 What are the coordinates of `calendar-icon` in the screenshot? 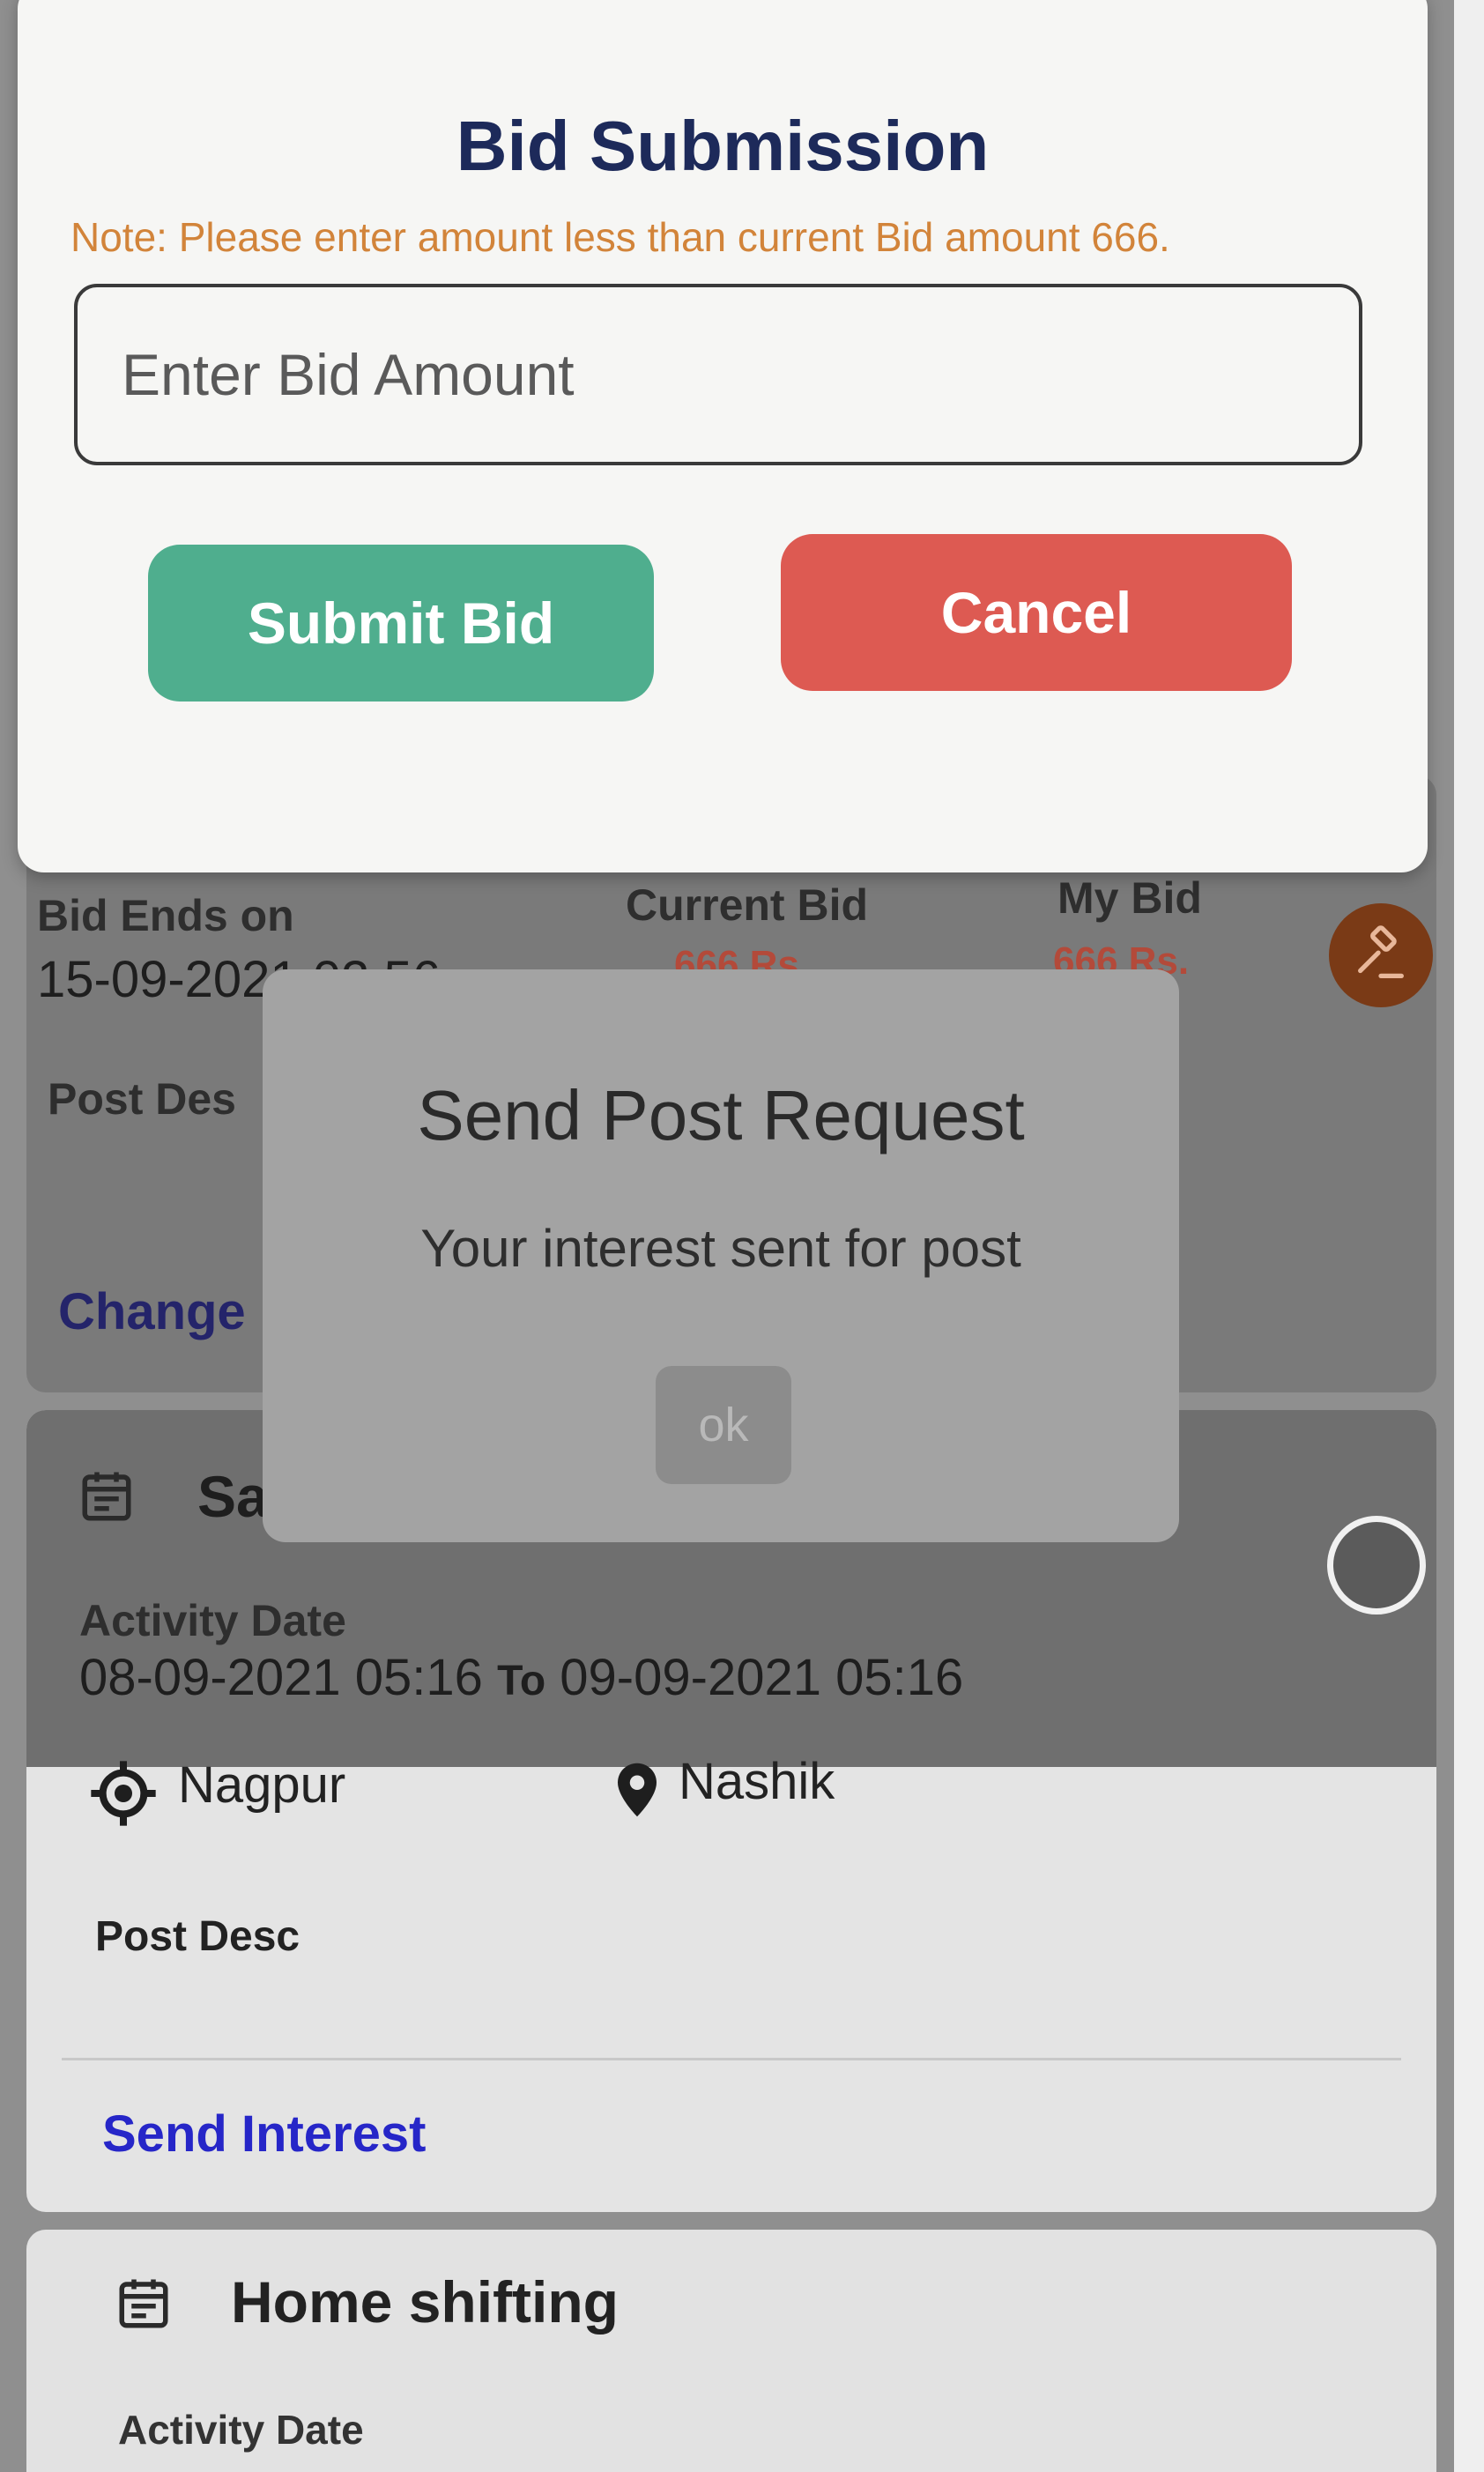 It's located at (106, 1496).